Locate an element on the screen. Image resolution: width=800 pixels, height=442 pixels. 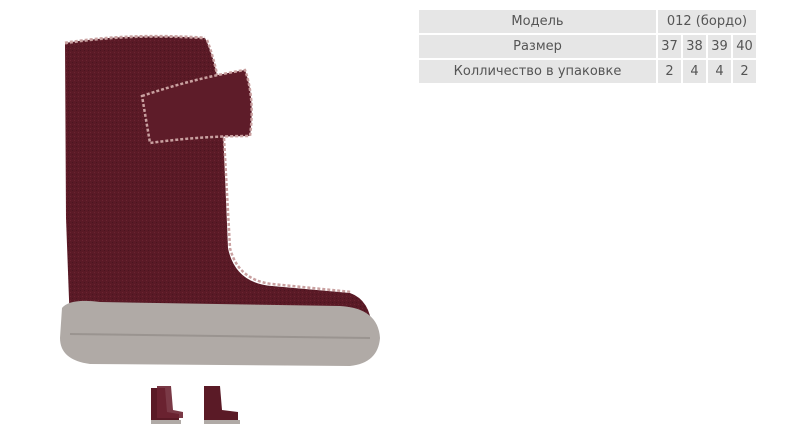
size-value: 37 is located at coordinates (669, 46).